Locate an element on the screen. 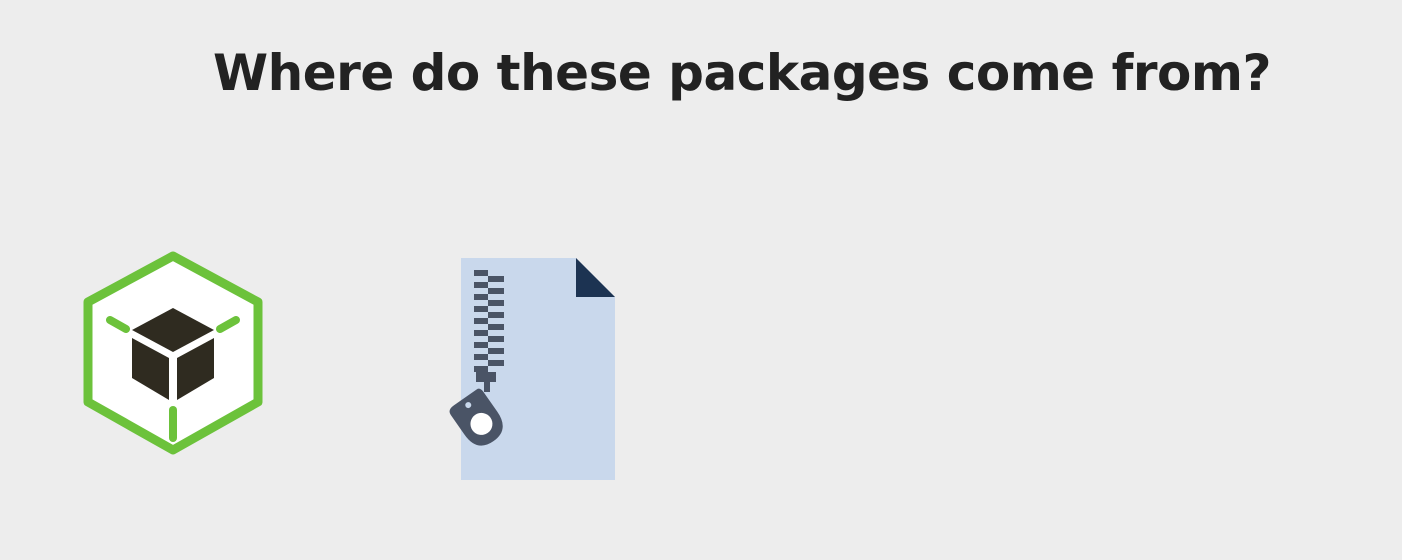 This screenshot has height=560, width=1402. zip-file-icon is located at coordinates (532, 369).